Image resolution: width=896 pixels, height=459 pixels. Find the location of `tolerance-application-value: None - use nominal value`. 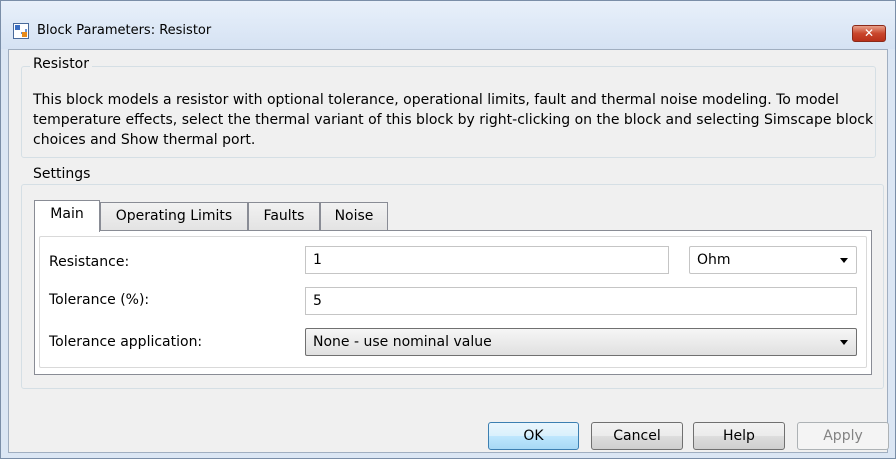

tolerance-application-value: None - use nominal value is located at coordinates (402, 342).